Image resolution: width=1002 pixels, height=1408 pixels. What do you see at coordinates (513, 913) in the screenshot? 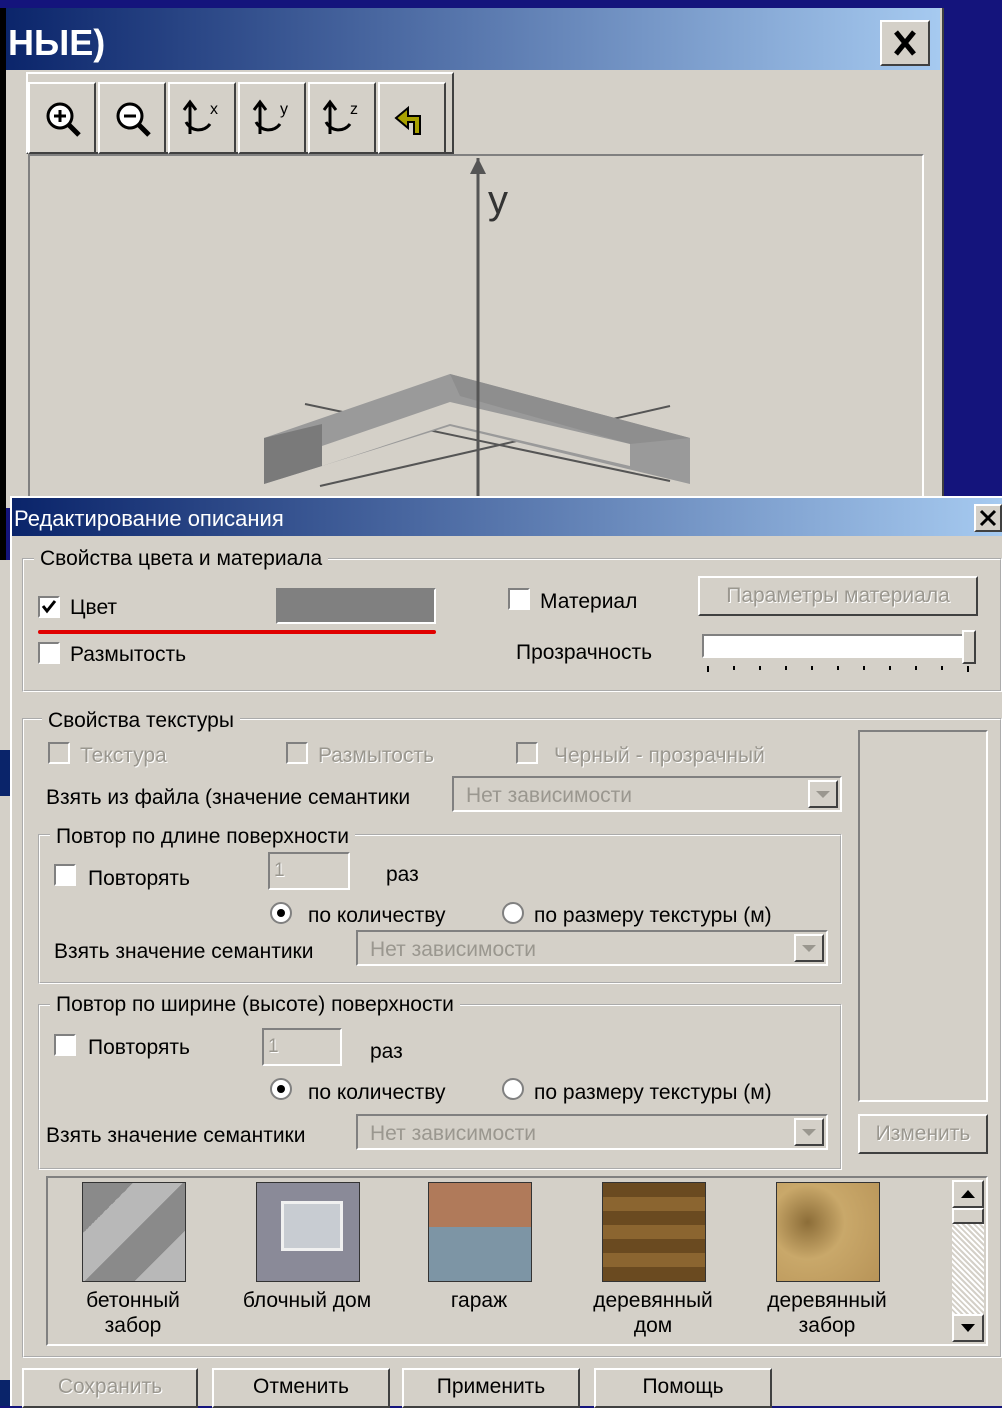
I see `length-by-size-radio` at bounding box center [513, 913].